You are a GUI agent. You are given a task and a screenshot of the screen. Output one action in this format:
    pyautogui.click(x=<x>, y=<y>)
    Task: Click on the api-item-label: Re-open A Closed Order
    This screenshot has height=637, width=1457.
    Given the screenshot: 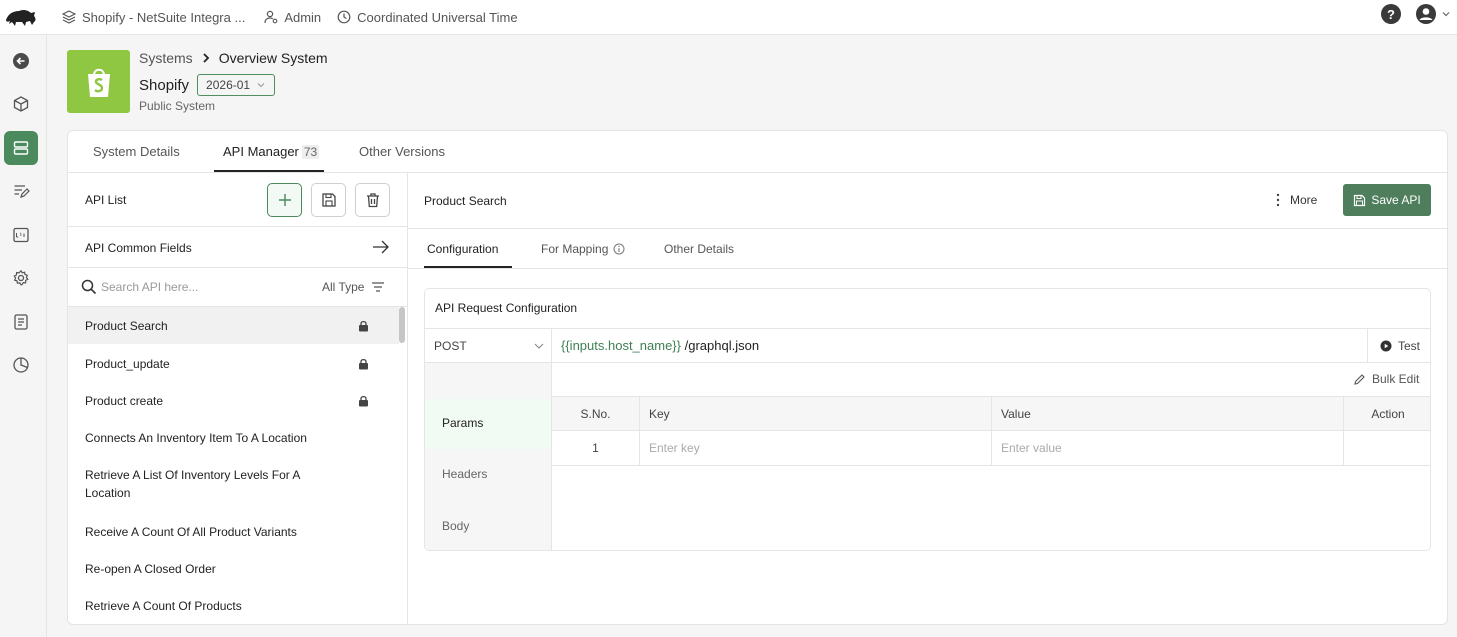 What is the action you would take?
    pyautogui.click(x=150, y=569)
    